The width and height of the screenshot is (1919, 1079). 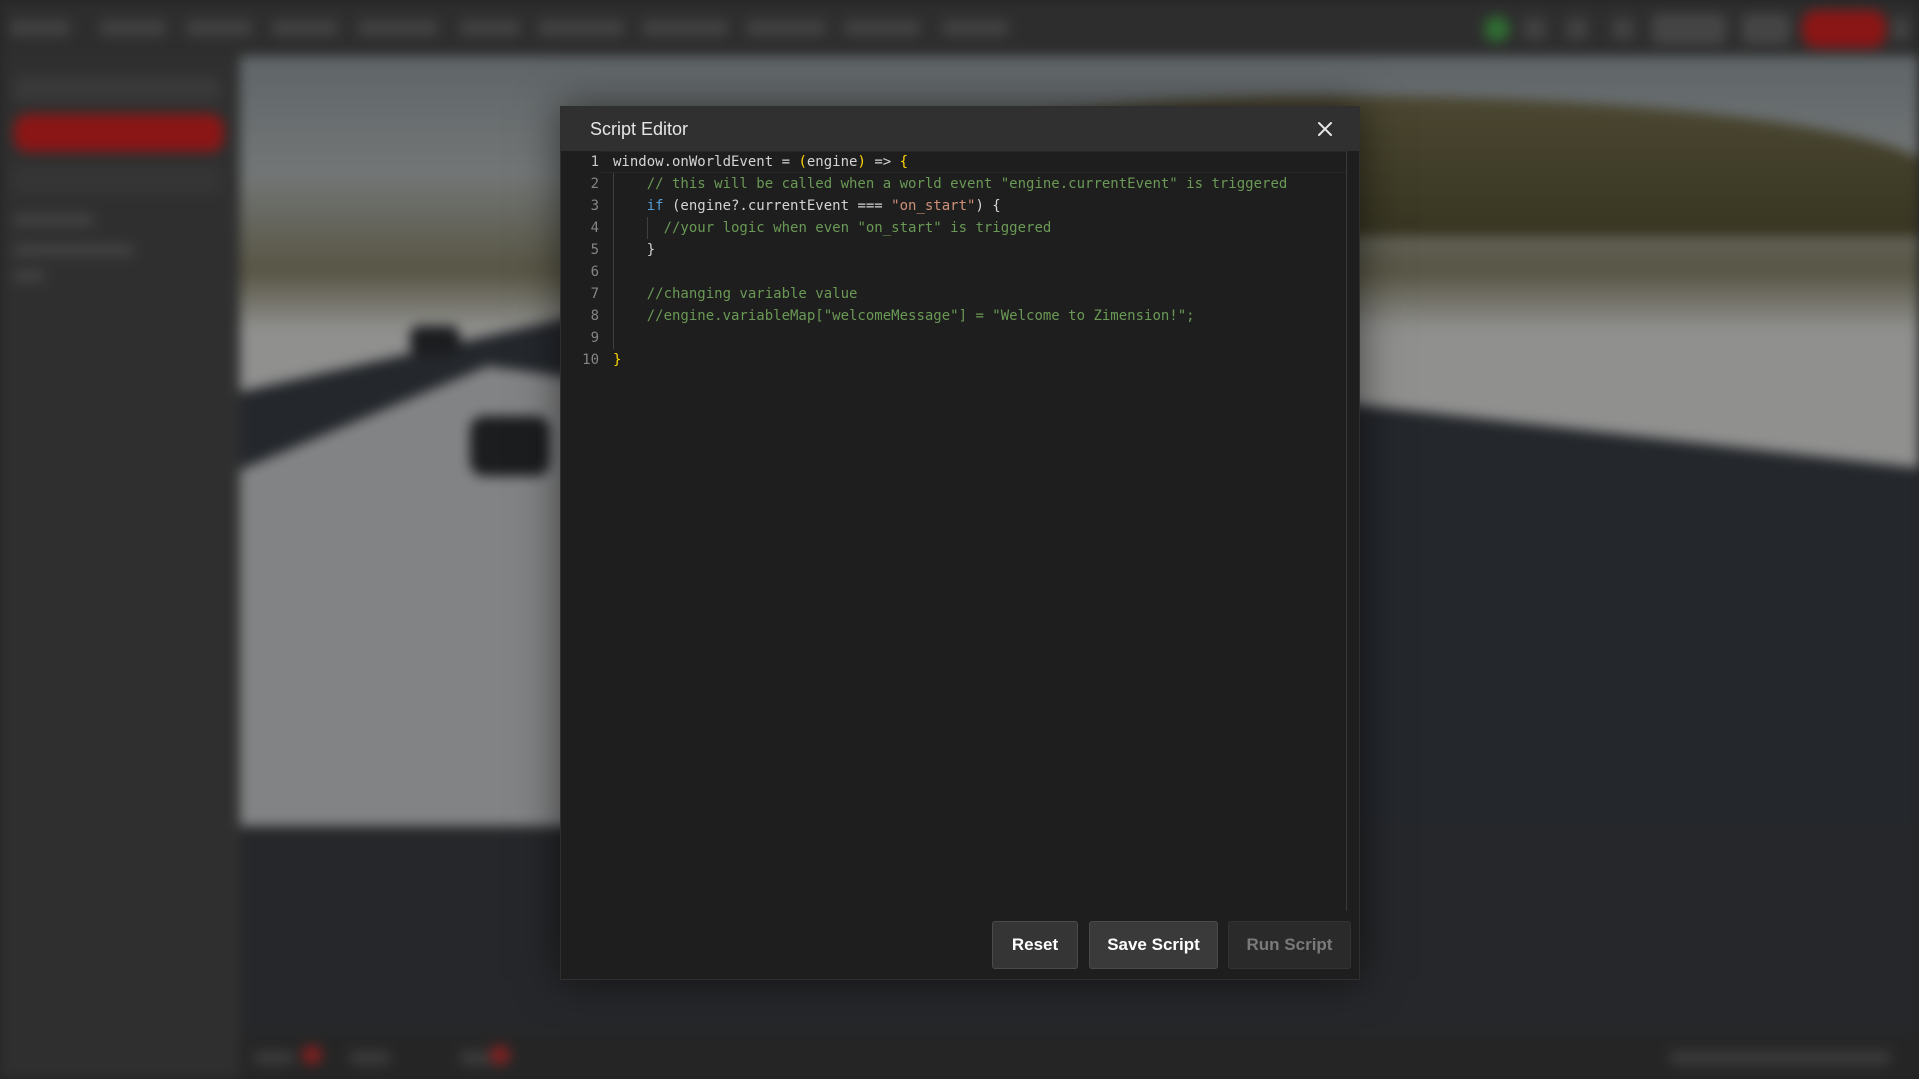 What do you see at coordinates (752, 294) in the screenshot?
I see `code-token: //changing variable value` at bounding box center [752, 294].